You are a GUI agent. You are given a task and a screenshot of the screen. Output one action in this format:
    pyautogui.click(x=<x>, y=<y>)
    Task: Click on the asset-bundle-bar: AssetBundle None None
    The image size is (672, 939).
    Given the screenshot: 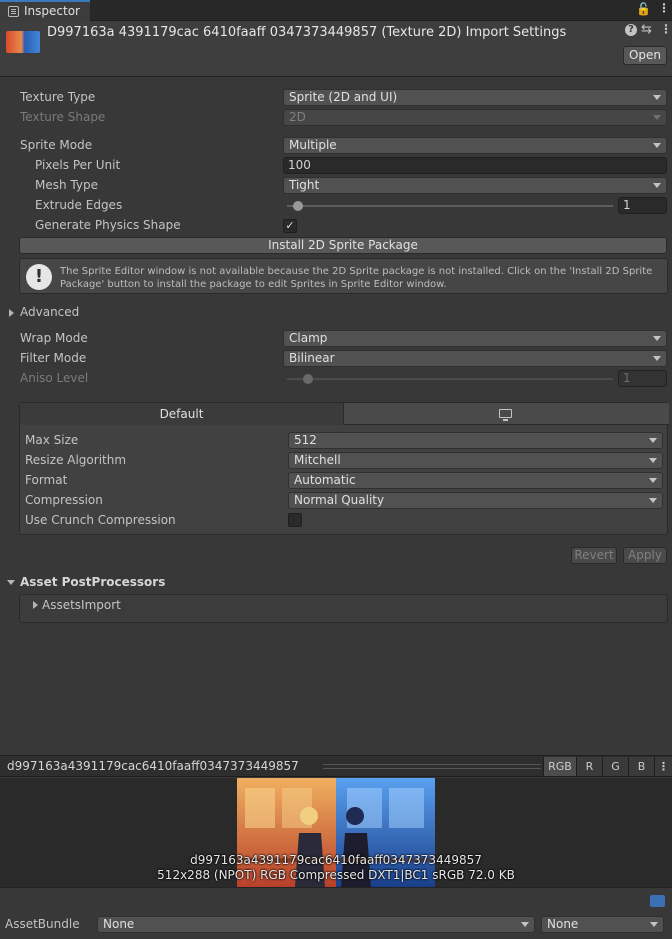 What is the action you would take?
    pyautogui.click(x=336, y=913)
    